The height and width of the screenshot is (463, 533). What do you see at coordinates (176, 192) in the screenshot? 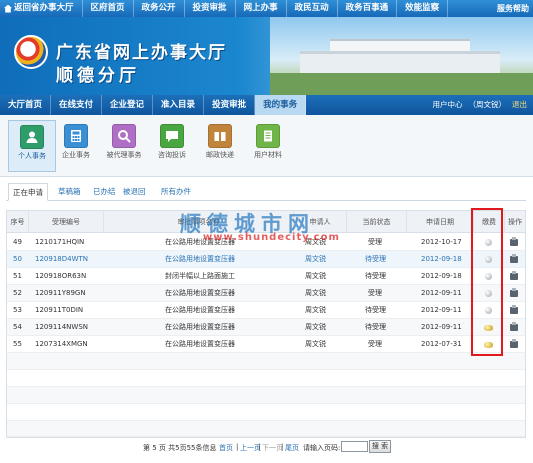
I see `tab-all: 所有办件` at bounding box center [176, 192].